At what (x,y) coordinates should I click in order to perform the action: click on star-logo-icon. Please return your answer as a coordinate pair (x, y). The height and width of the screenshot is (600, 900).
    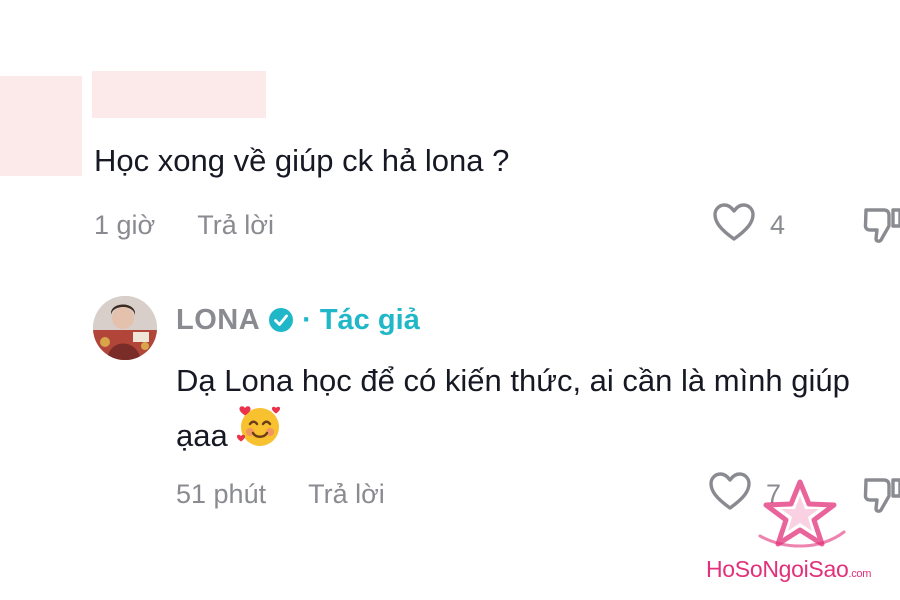
    Looking at the image, I should click on (801, 518).